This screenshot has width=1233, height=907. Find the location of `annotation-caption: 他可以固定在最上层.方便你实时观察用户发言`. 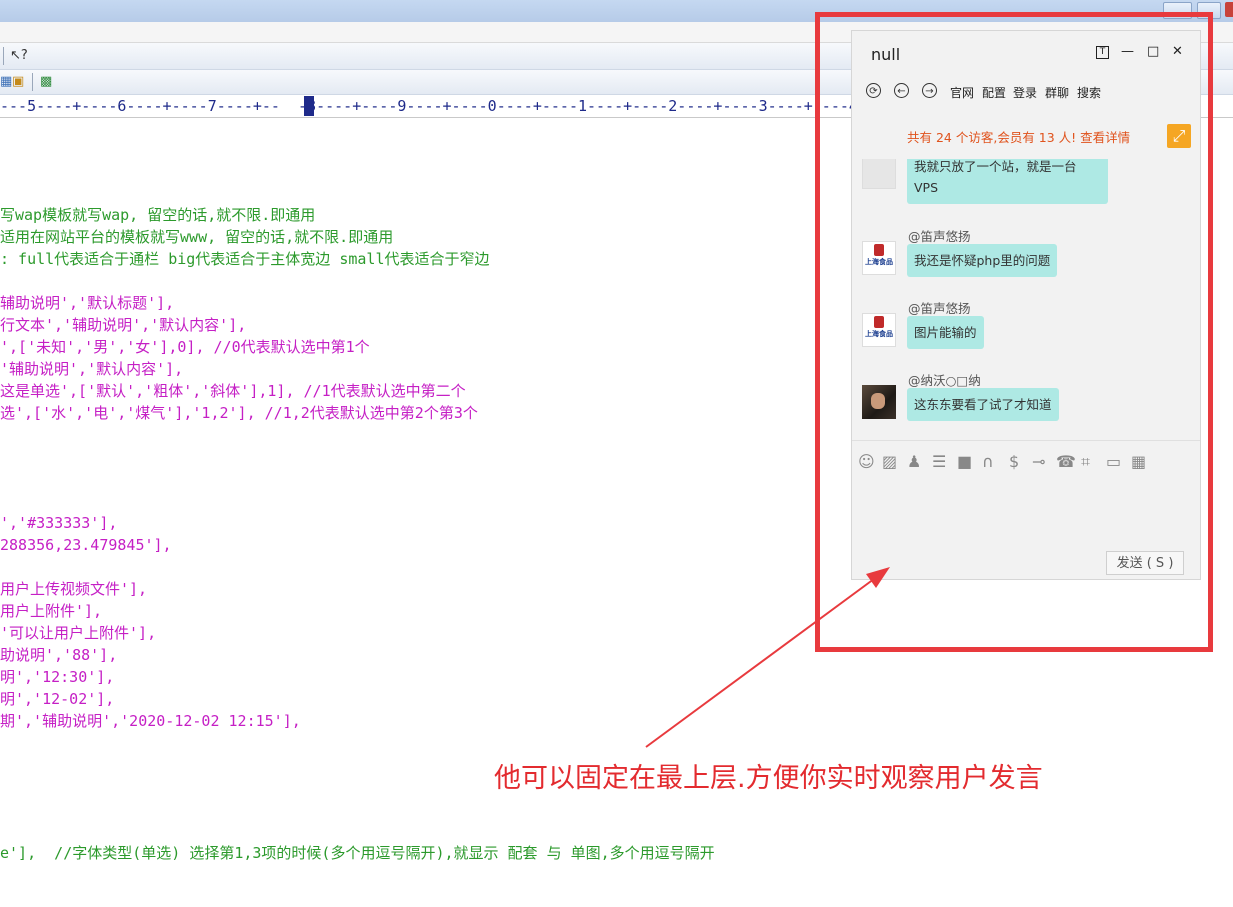

annotation-caption: 他可以固定在最上层.方便你实时观察用户发言 is located at coordinates (768, 778).